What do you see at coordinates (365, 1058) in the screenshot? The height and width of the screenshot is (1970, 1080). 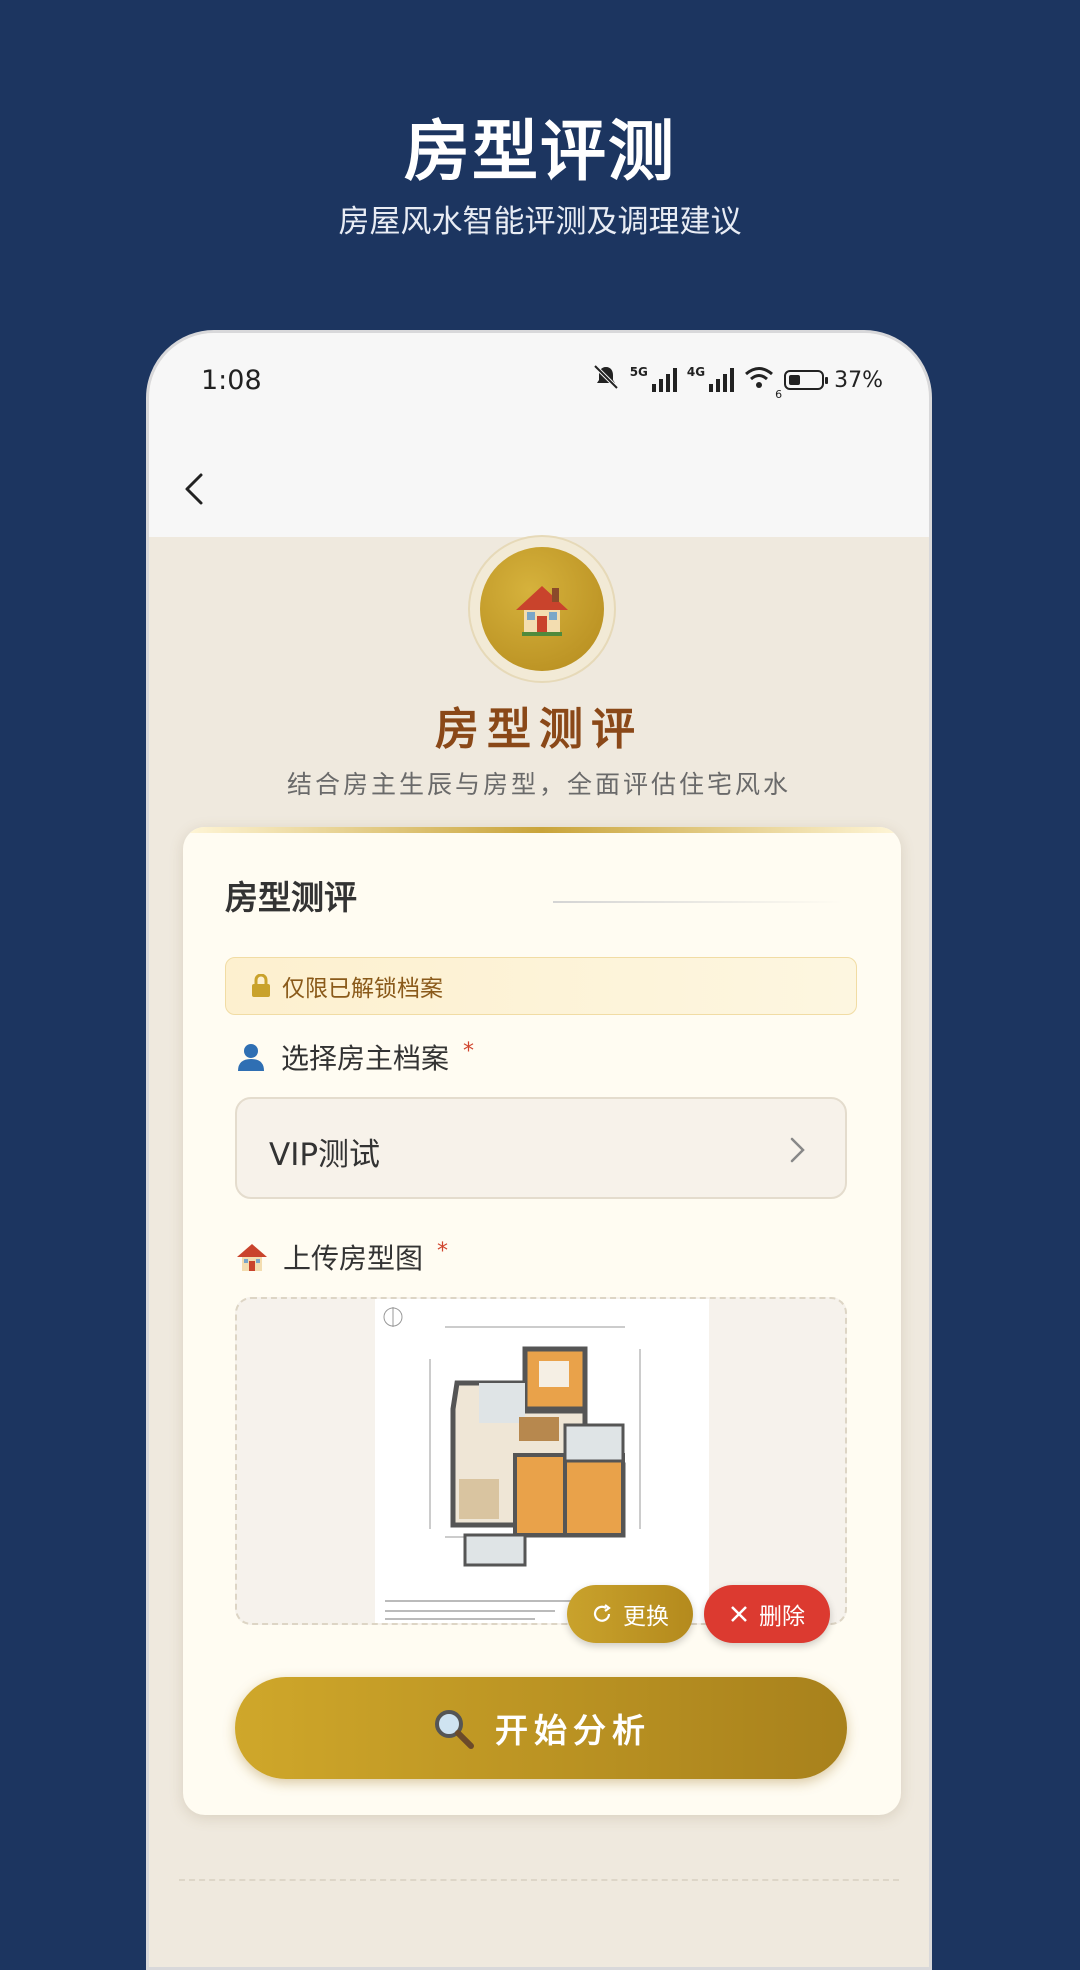 I see `owner-label-text: 选择房主档案` at bounding box center [365, 1058].